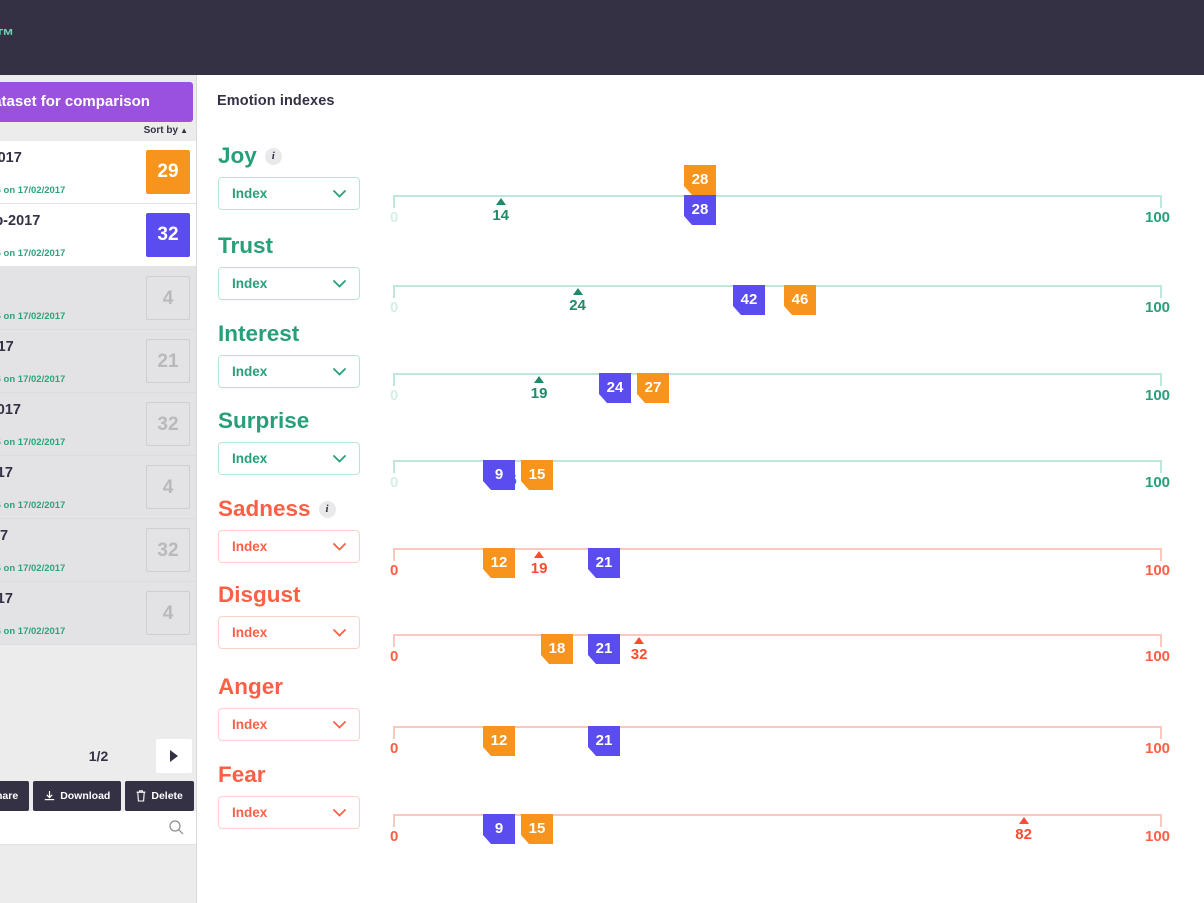 This screenshot has height=903, width=1204. Describe the element at coordinates (539, 393) in the screenshot. I see `benchmark-value: 19` at that location.